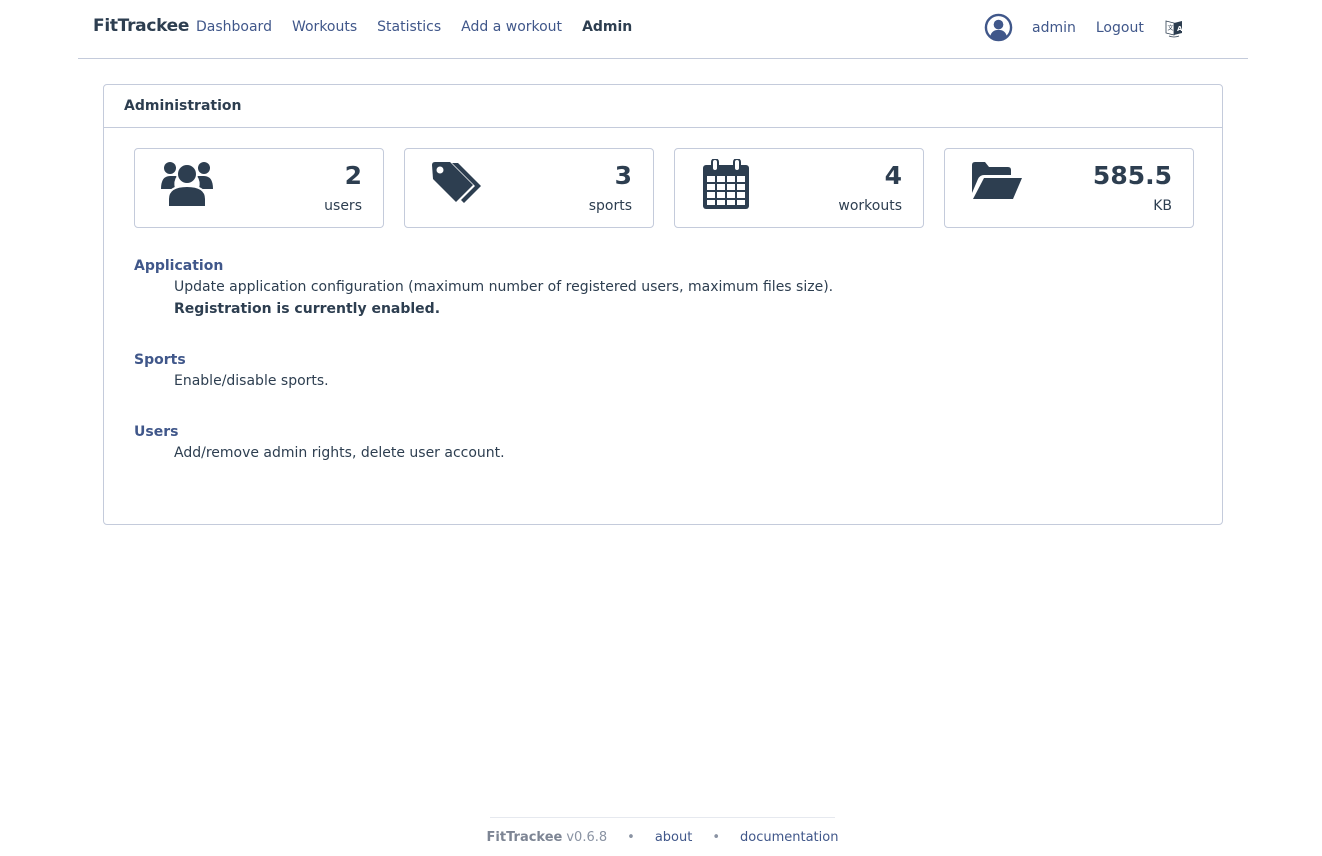  Describe the element at coordinates (623, 175) in the screenshot. I see `stat-value: 3` at that location.